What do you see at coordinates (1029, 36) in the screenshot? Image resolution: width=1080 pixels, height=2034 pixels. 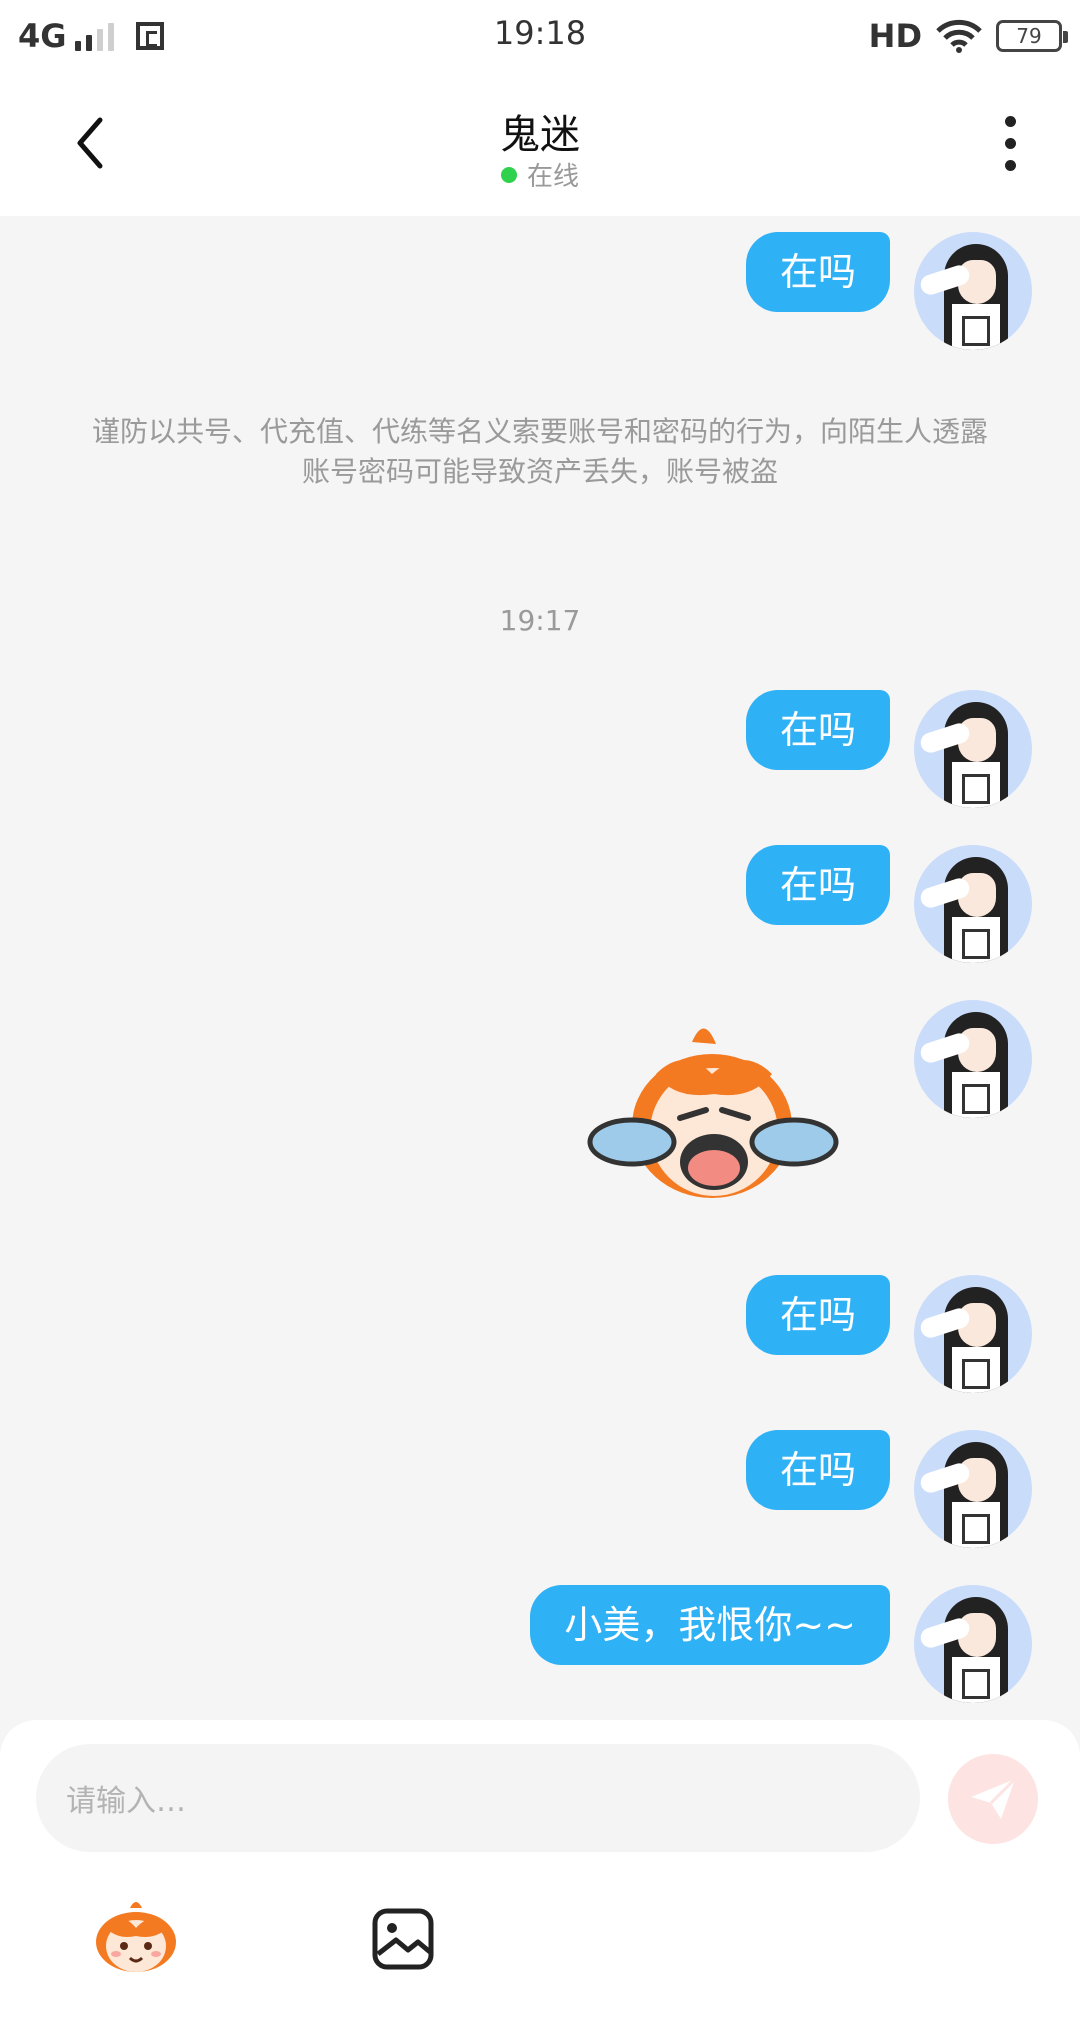 I see `battery-level: 79` at bounding box center [1029, 36].